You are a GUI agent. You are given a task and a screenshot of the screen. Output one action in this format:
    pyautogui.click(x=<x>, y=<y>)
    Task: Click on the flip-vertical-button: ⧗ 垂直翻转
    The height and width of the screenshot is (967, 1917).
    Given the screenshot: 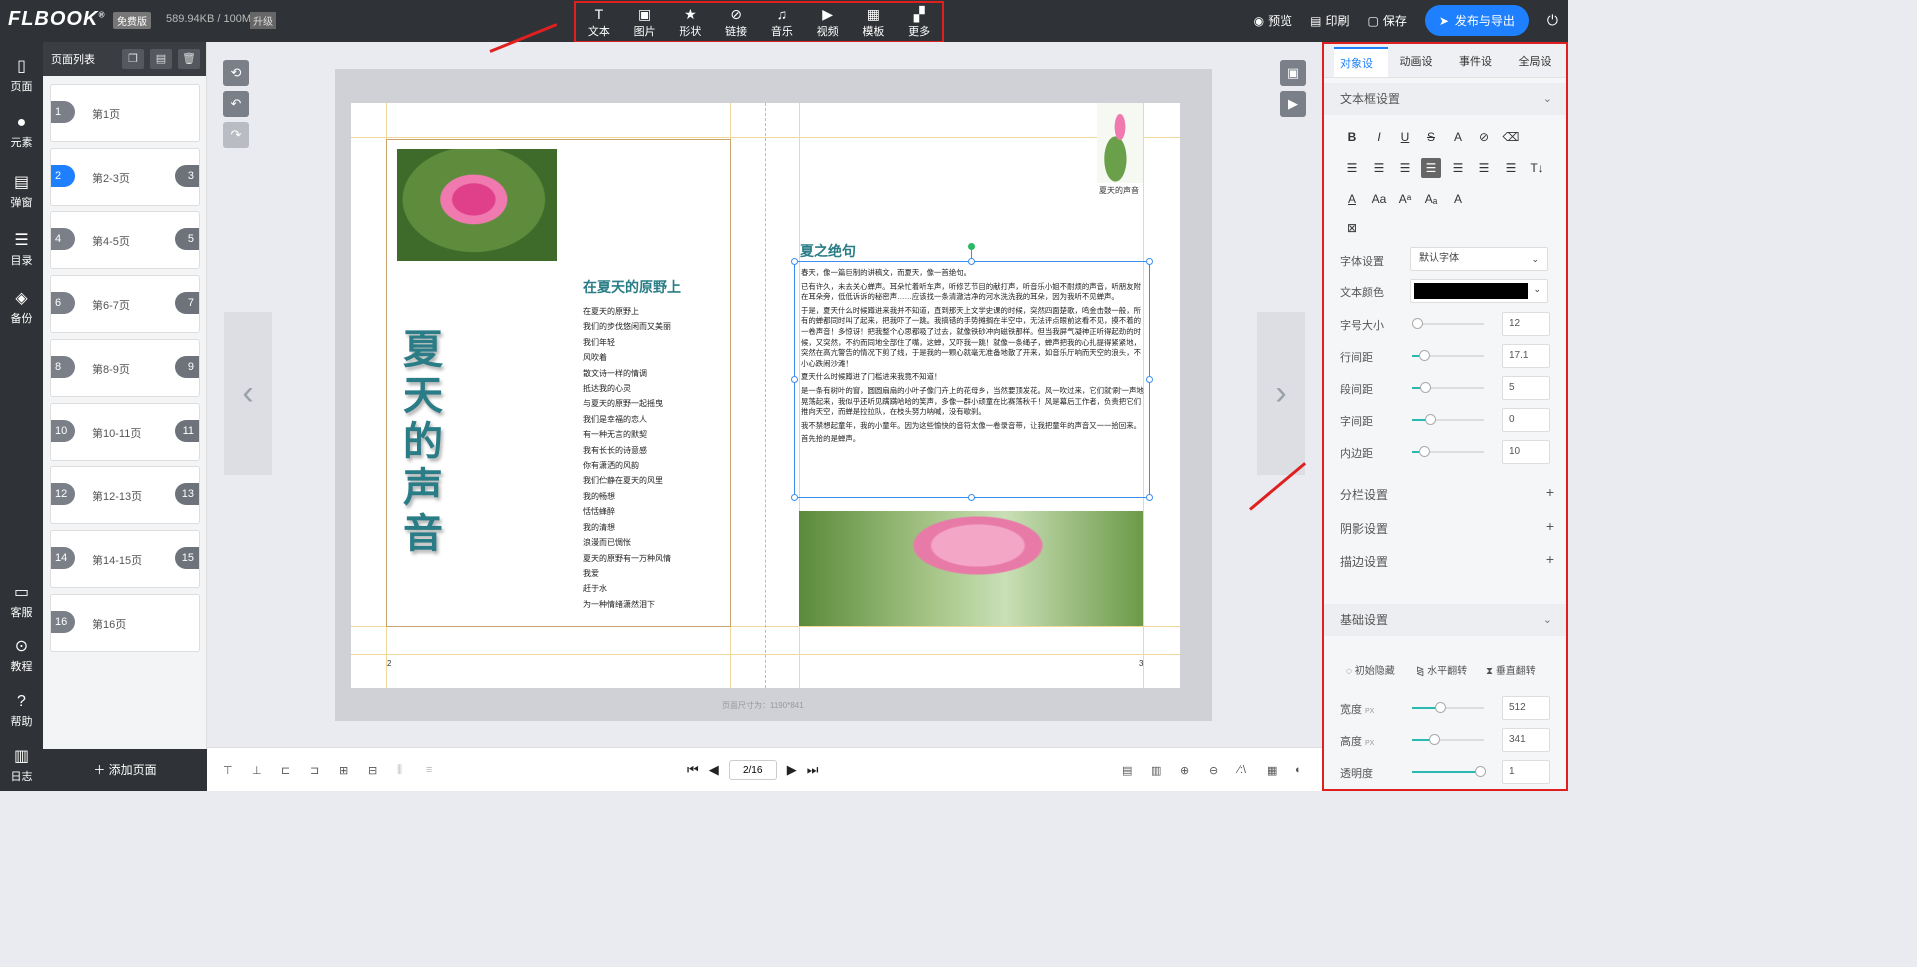 What is the action you would take?
    pyautogui.click(x=1511, y=669)
    